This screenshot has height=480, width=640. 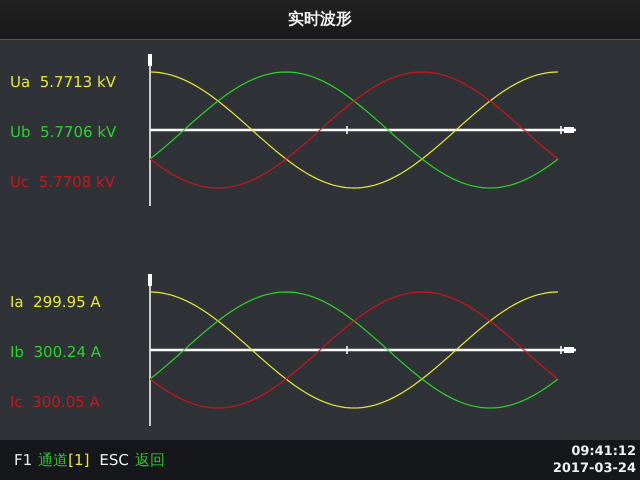 I want to click on clock-time: 09:41:12, so click(x=603, y=451).